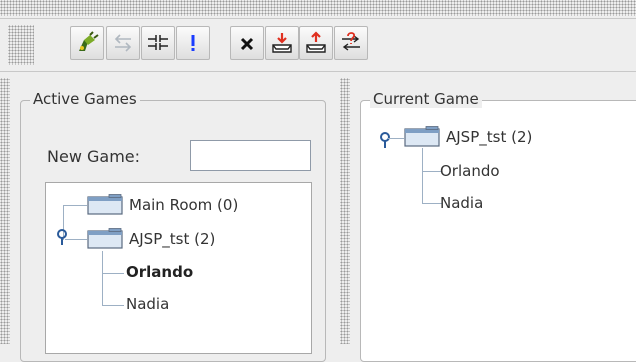  I want to click on connect-button, so click(87, 43).